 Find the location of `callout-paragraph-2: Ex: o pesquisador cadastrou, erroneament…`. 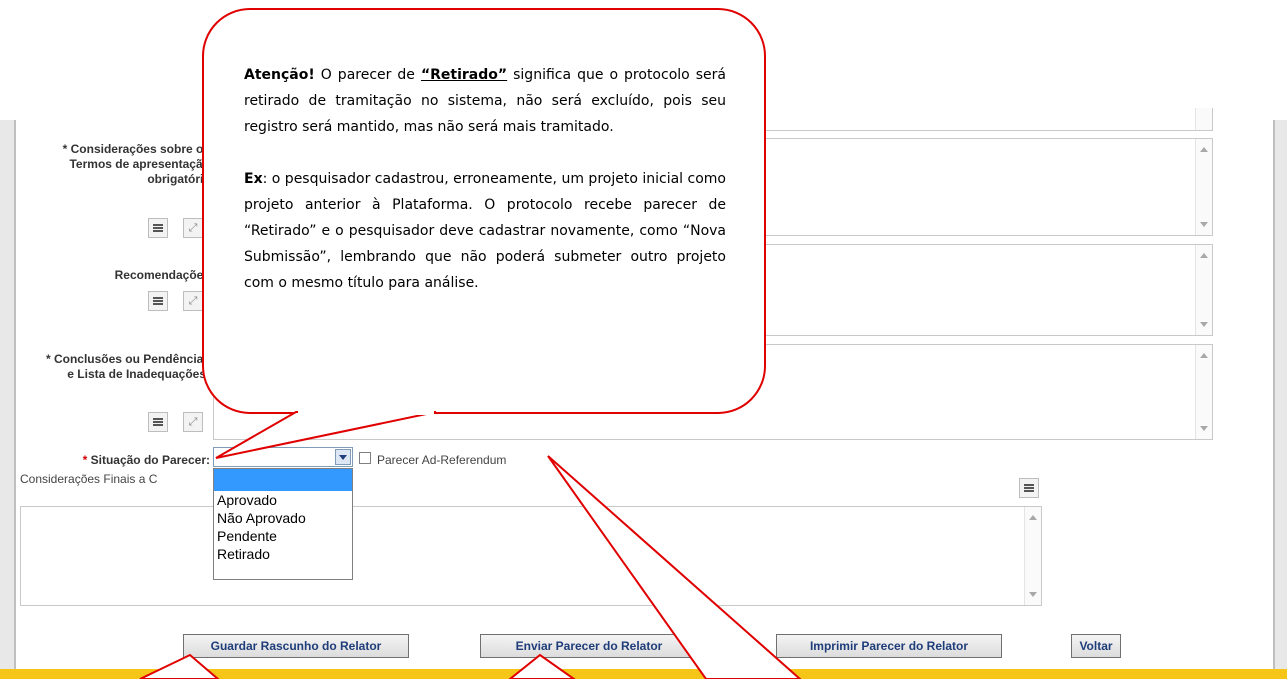

callout-paragraph-2: Ex: o pesquisador cadastrou, erroneament… is located at coordinates (485, 231).